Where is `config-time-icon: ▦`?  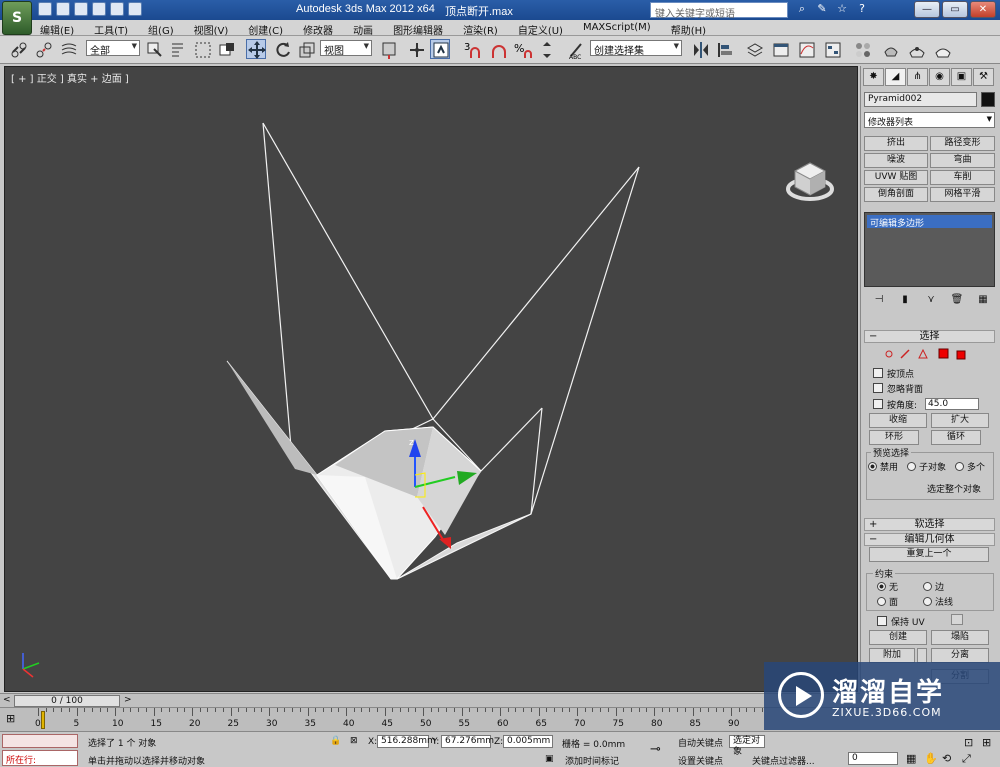 config-time-icon: ▦ is located at coordinates (911, 758).